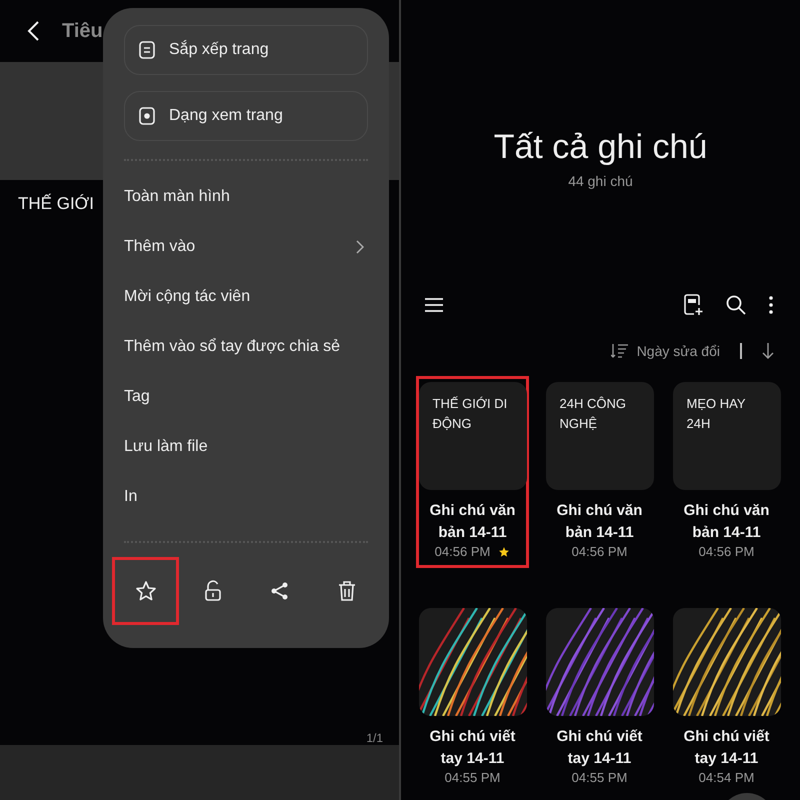 Image resolution: width=800 pixels, height=800 pixels. I want to click on menu-item: Tag, so click(246, 397).